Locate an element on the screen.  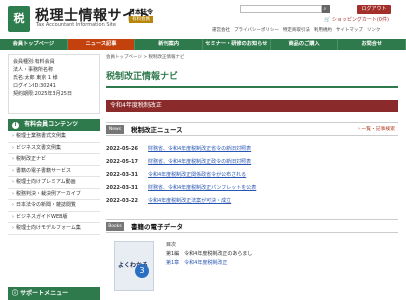
logout-button: ログアウト is located at coordinates (374, 9).